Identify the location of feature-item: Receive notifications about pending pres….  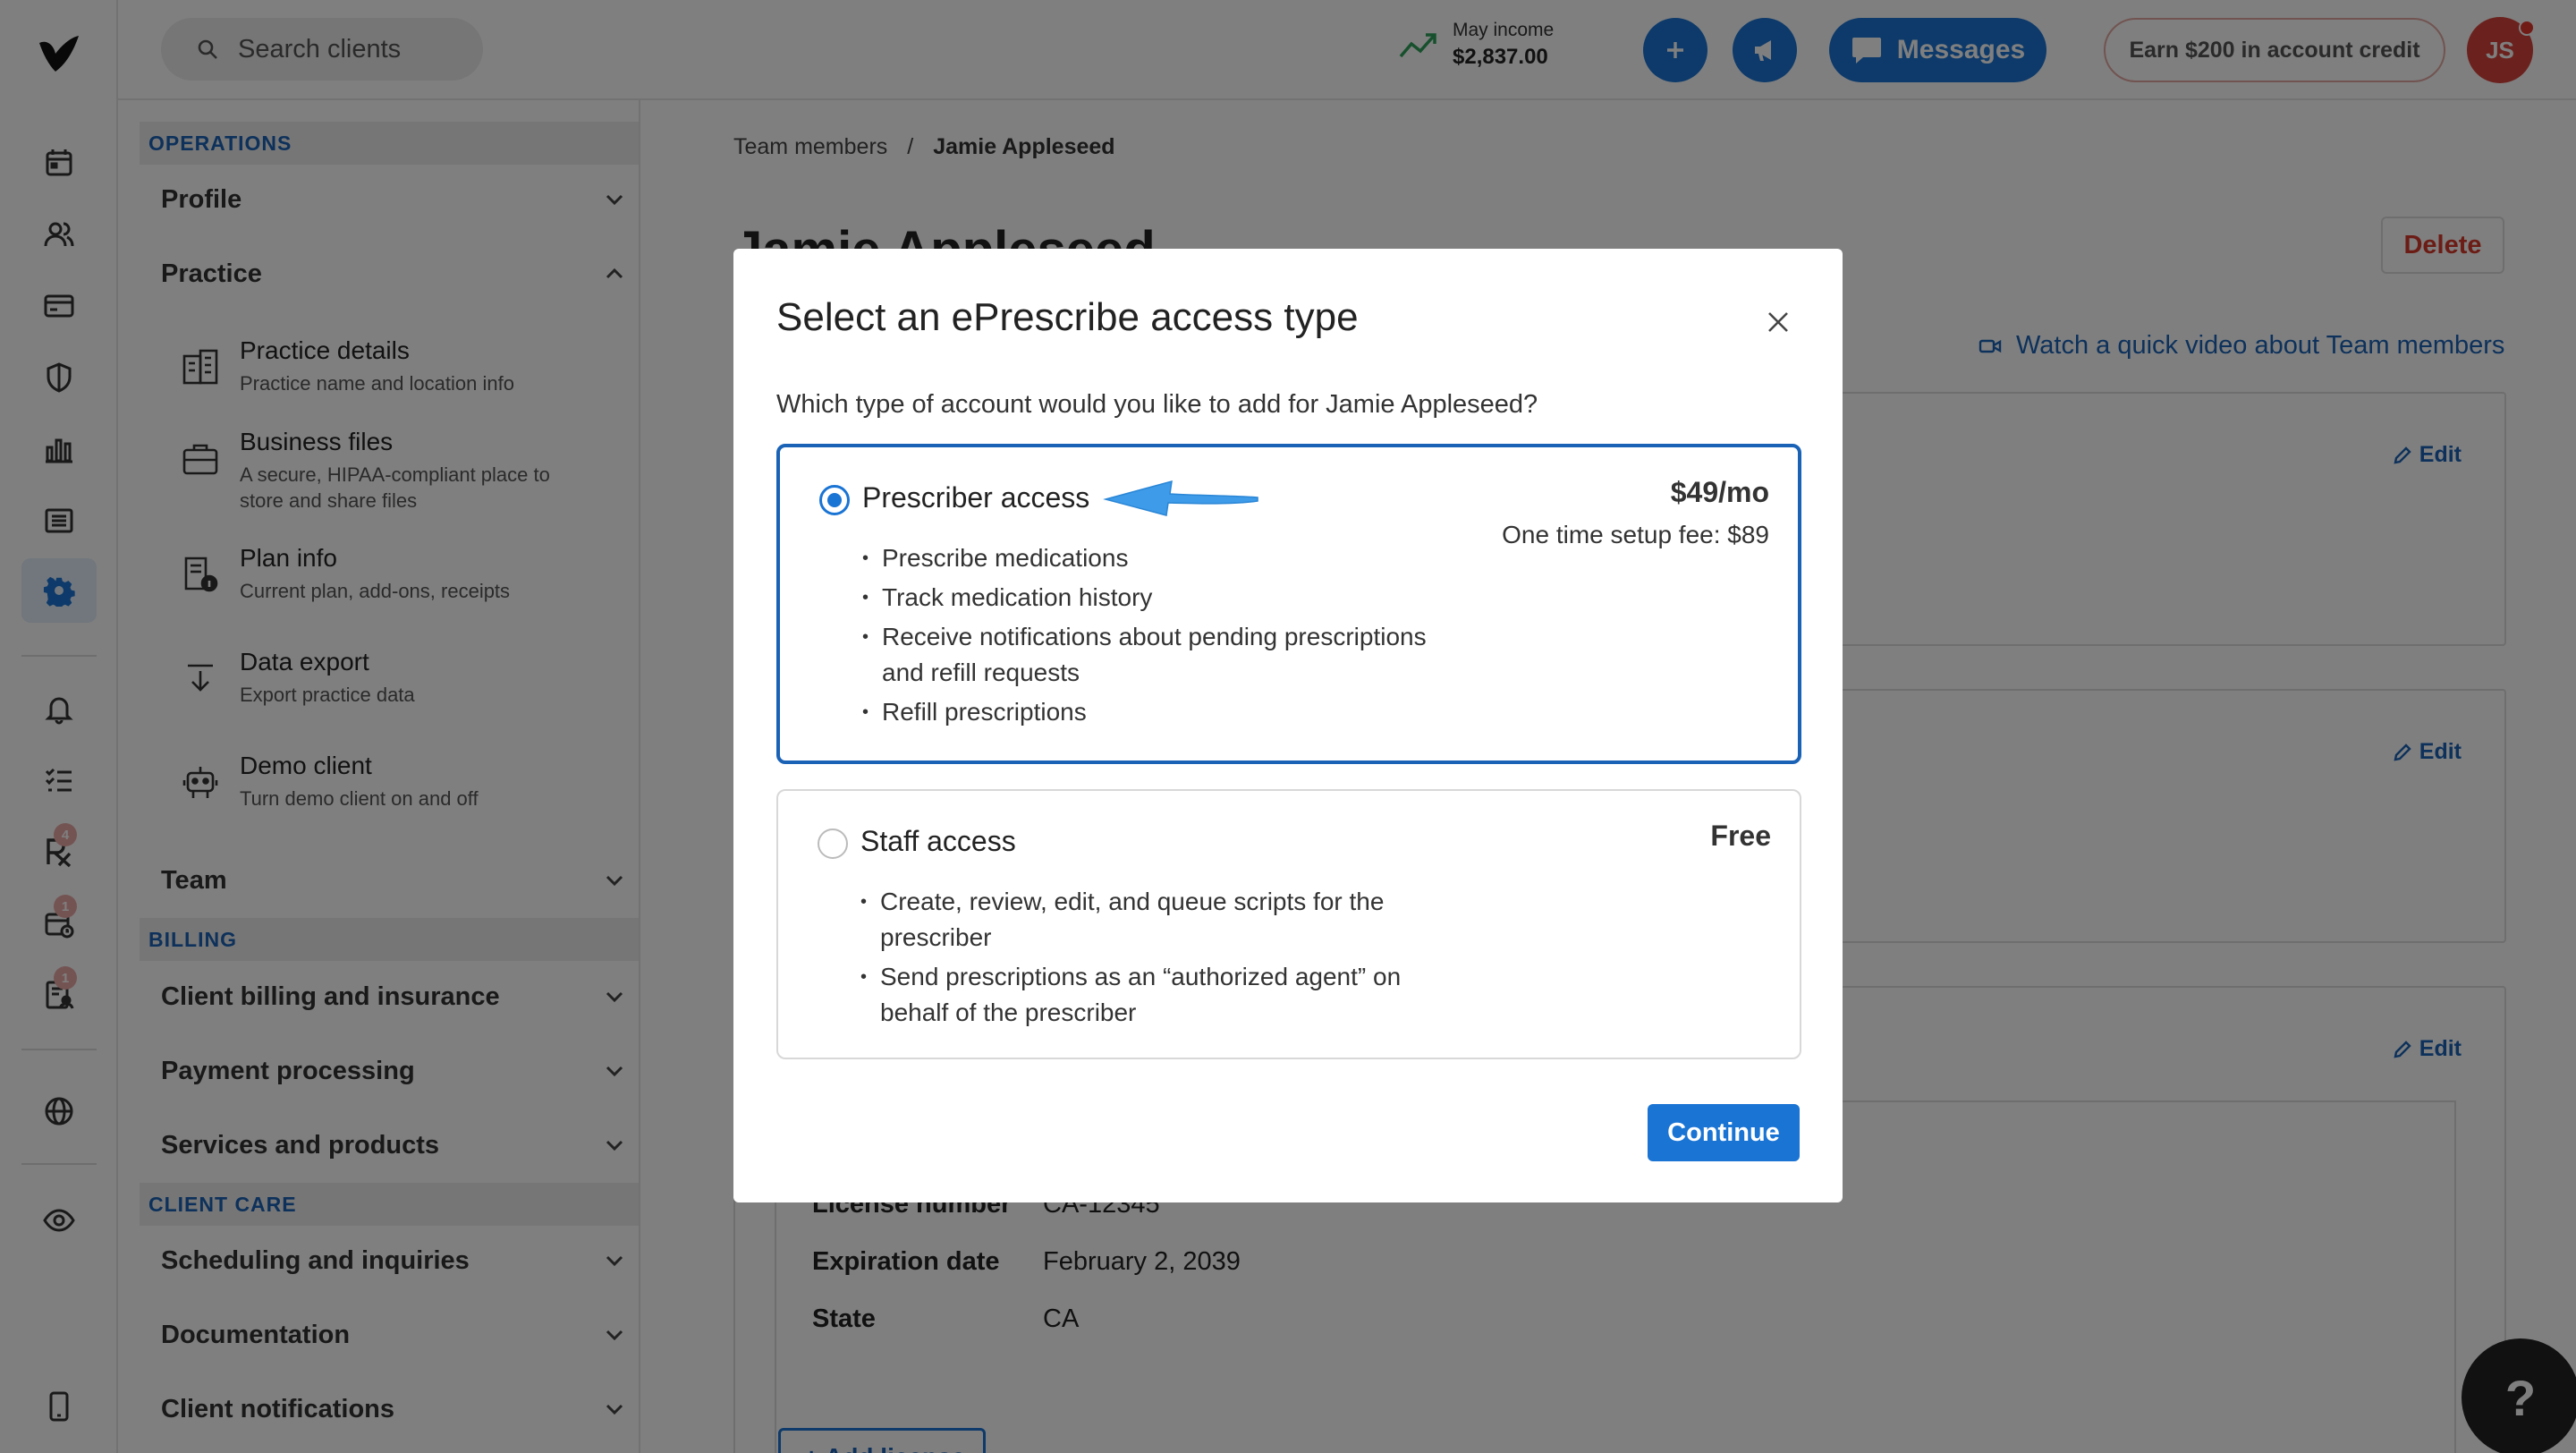
(1166, 655).